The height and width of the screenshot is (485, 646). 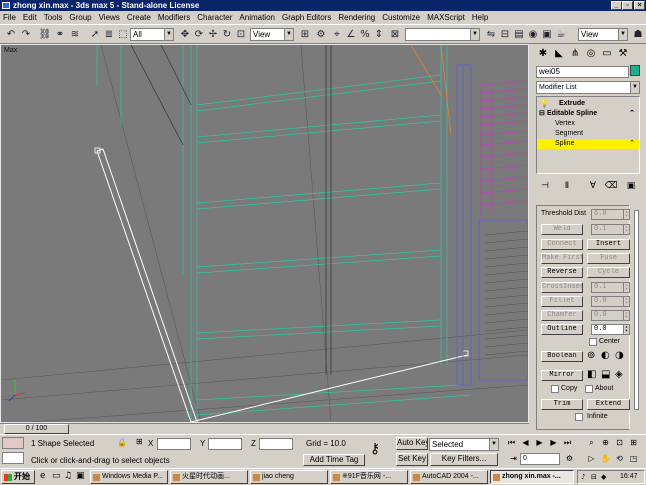 I want to click on object-color-swatch, so click(x=635, y=70).